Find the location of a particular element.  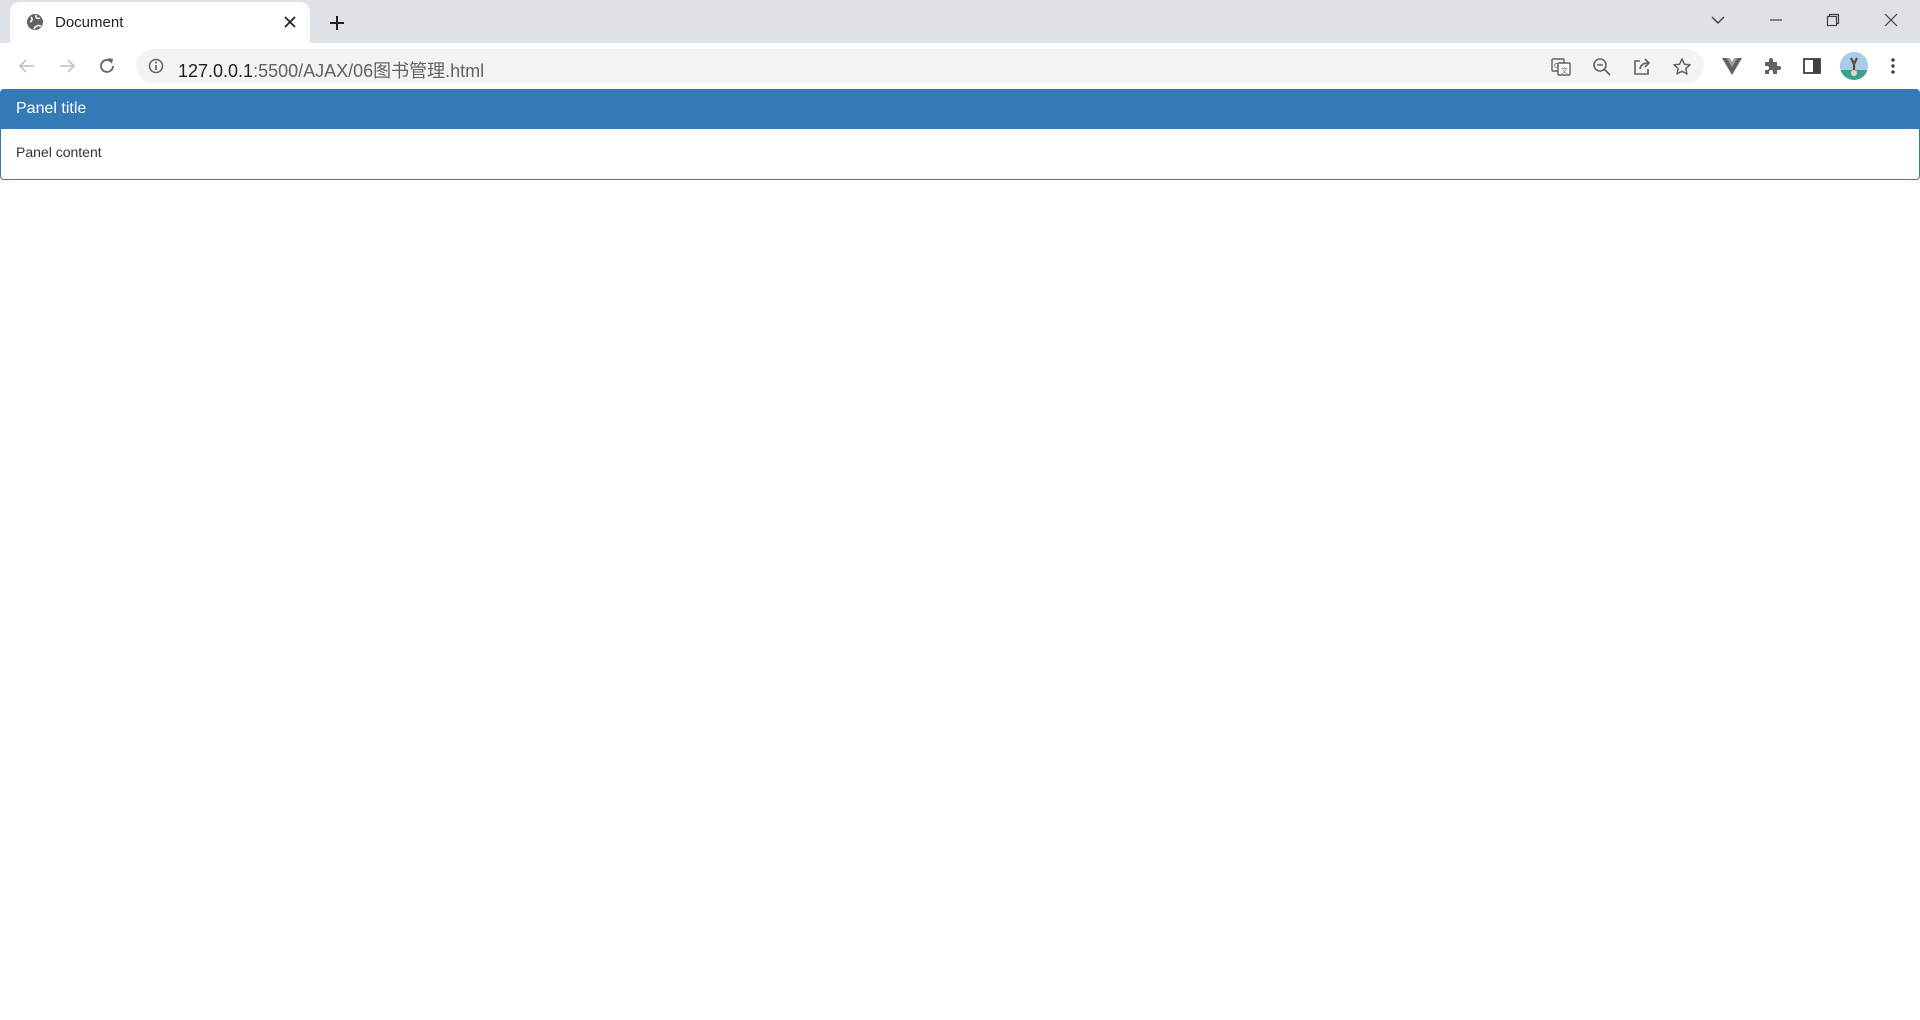

info-icon is located at coordinates (156, 66).